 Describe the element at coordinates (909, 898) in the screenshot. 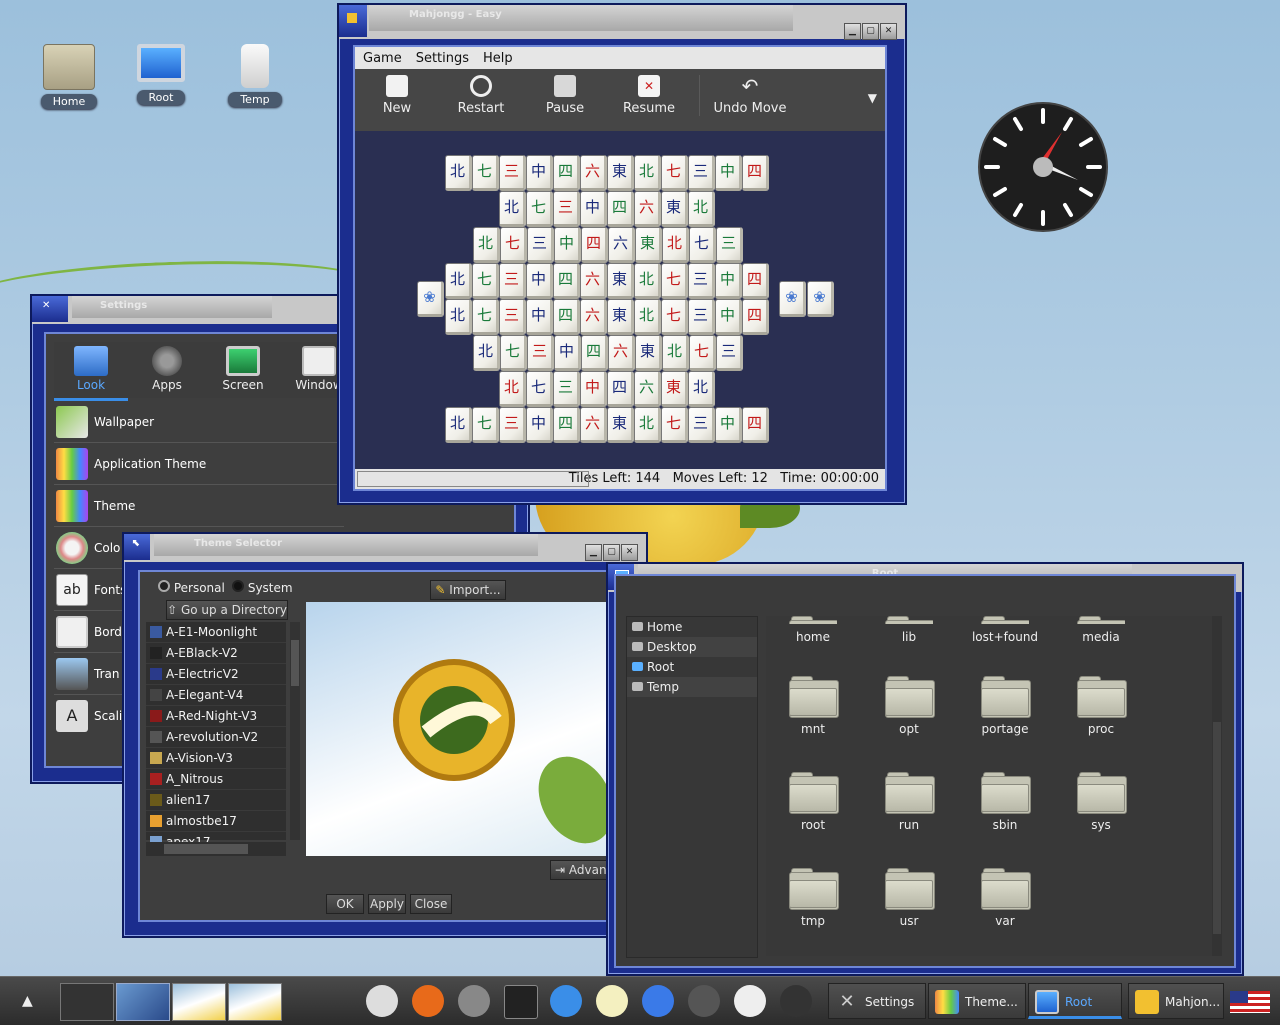

I see `folder-item: usr` at that location.